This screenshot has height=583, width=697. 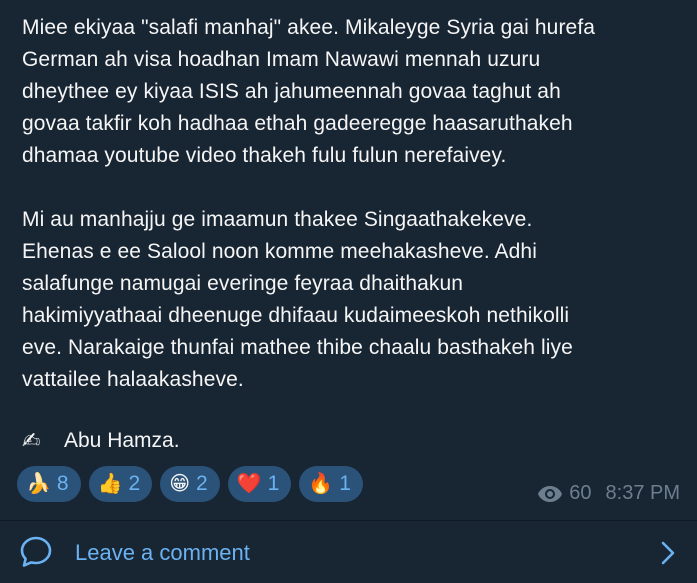 What do you see at coordinates (668, 553) in the screenshot?
I see `chevron-right-icon` at bounding box center [668, 553].